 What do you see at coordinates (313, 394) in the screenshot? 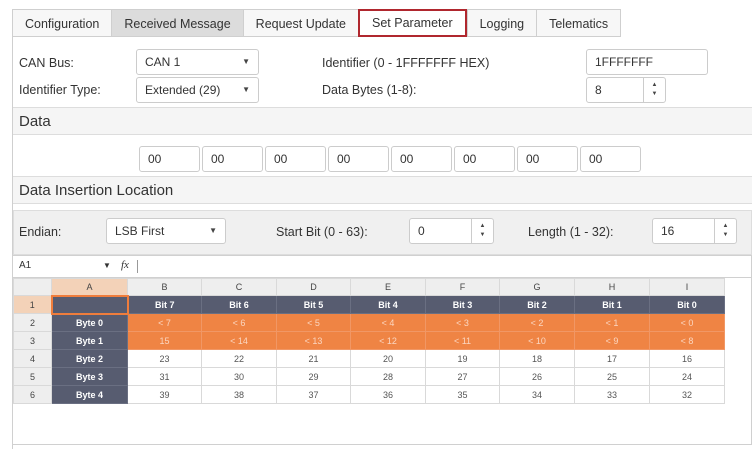
I see `bit-cell: 37` at bounding box center [313, 394].